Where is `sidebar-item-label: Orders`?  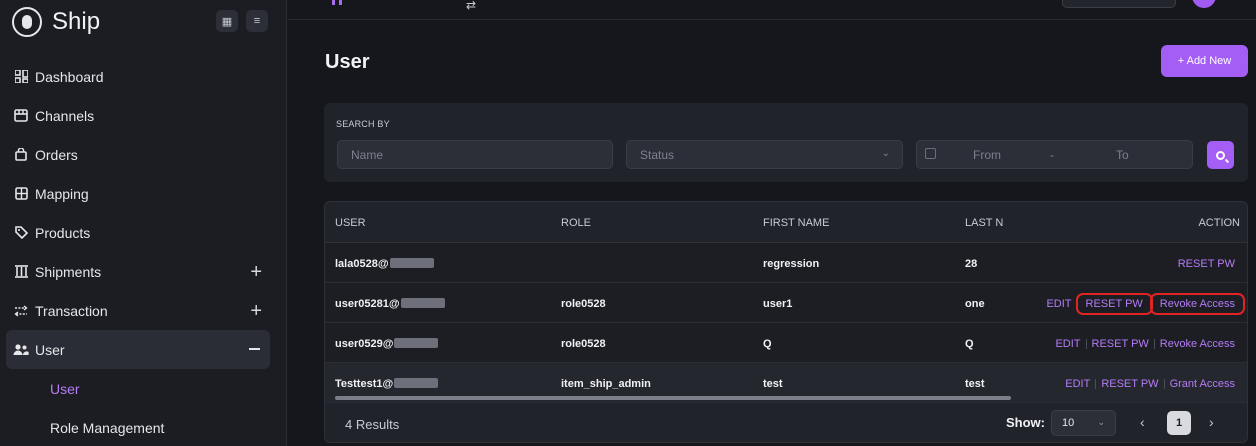 sidebar-item-label: Orders is located at coordinates (56, 154).